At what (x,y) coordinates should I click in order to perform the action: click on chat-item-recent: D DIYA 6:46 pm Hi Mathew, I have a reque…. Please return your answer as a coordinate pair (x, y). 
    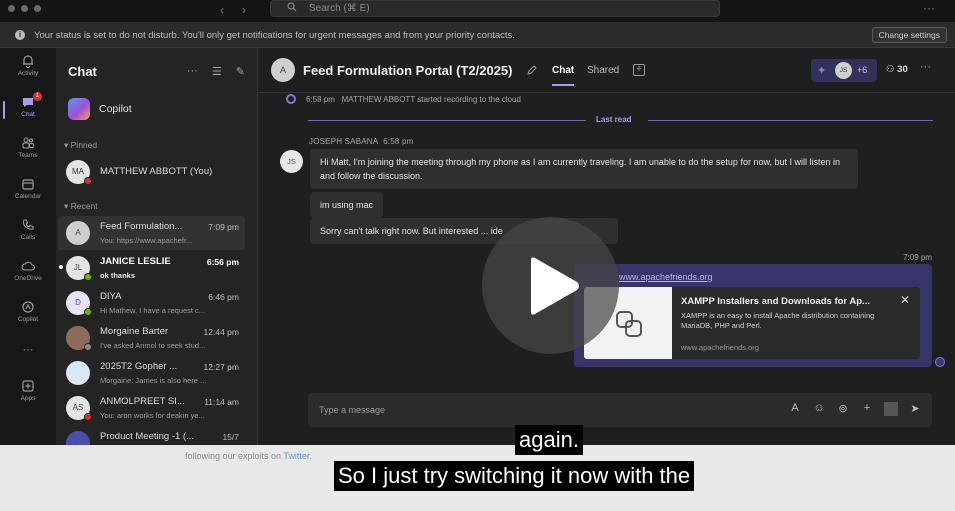
    Looking at the image, I should click on (151, 303).